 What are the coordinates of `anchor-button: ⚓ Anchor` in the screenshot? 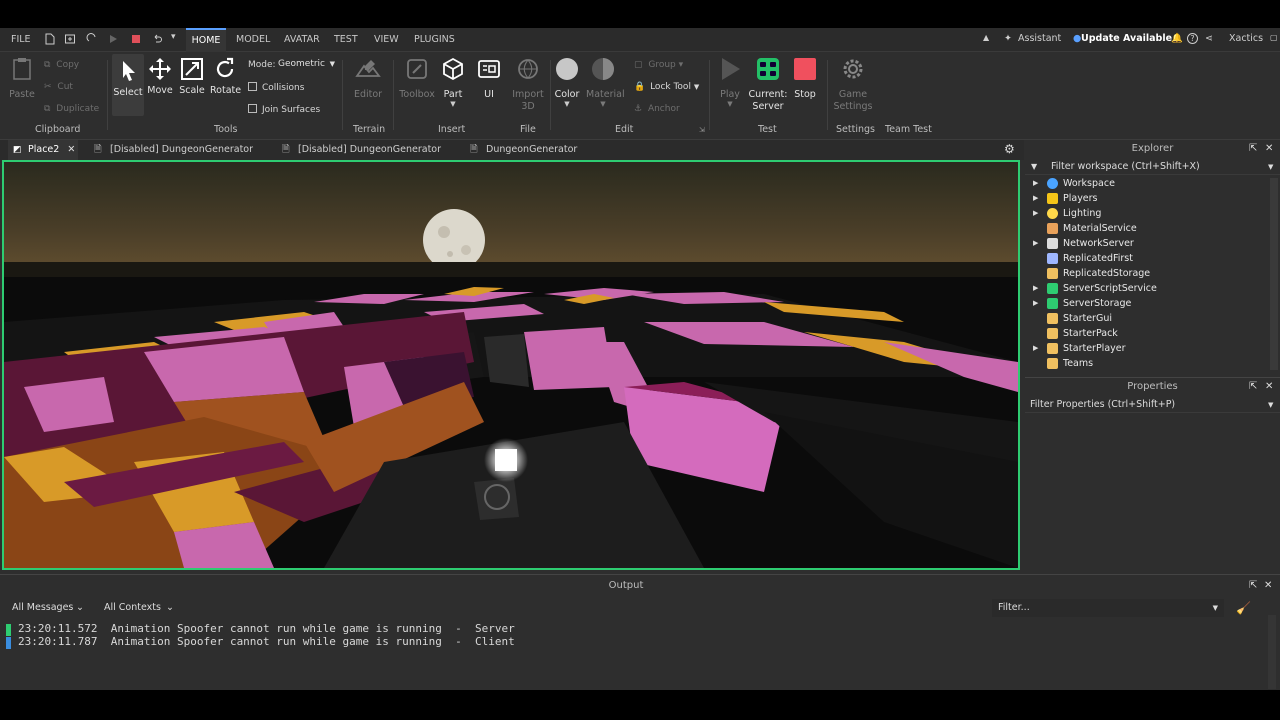 It's located at (657, 109).